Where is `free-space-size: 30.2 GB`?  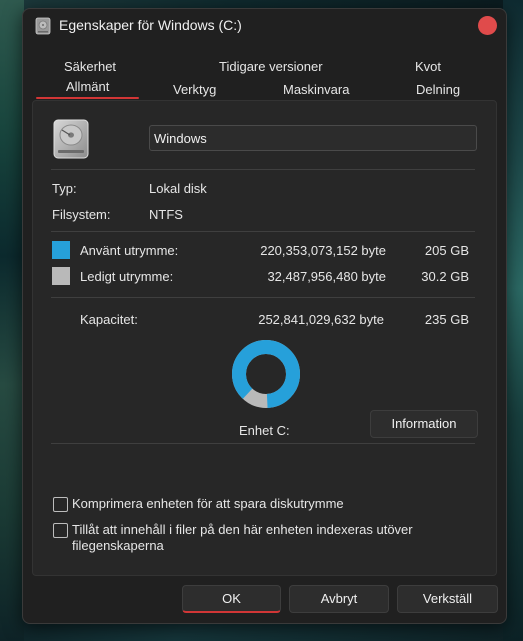
free-space-size: 30.2 GB is located at coordinates (445, 276).